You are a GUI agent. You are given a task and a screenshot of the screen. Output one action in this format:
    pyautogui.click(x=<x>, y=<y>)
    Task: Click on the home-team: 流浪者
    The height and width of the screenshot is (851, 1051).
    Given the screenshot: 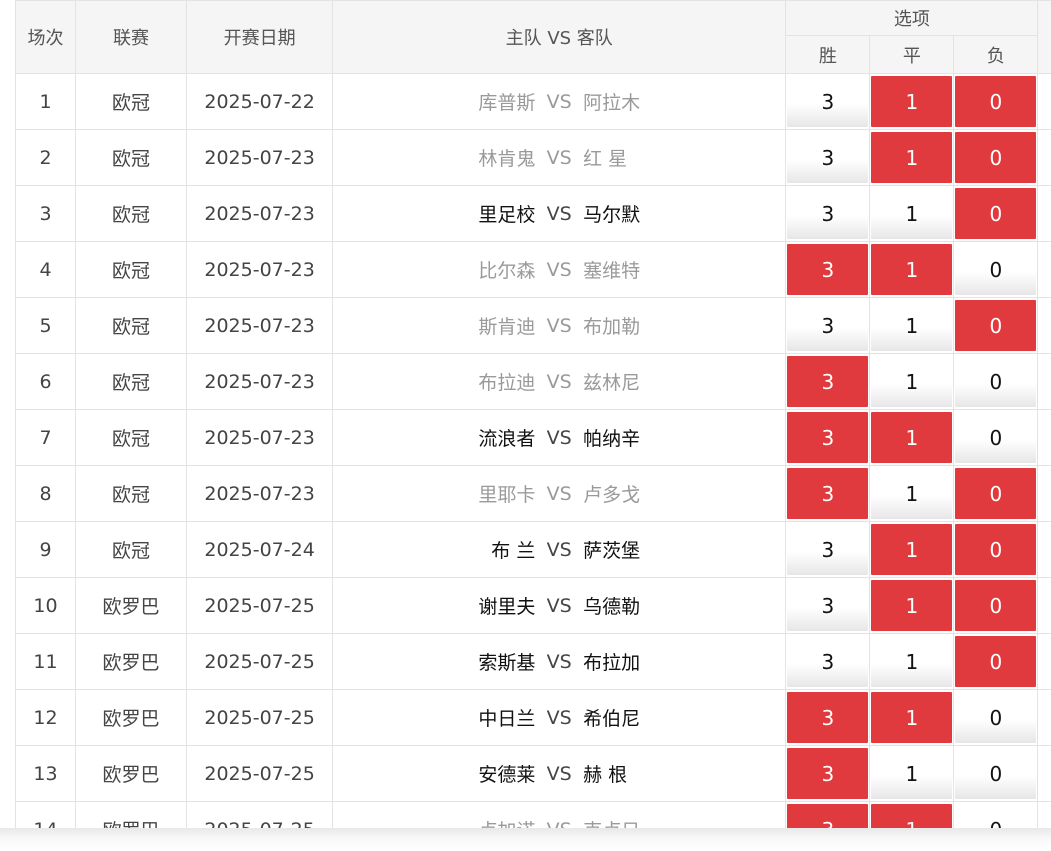 What is the action you would take?
    pyautogui.click(x=507, y=439)
    